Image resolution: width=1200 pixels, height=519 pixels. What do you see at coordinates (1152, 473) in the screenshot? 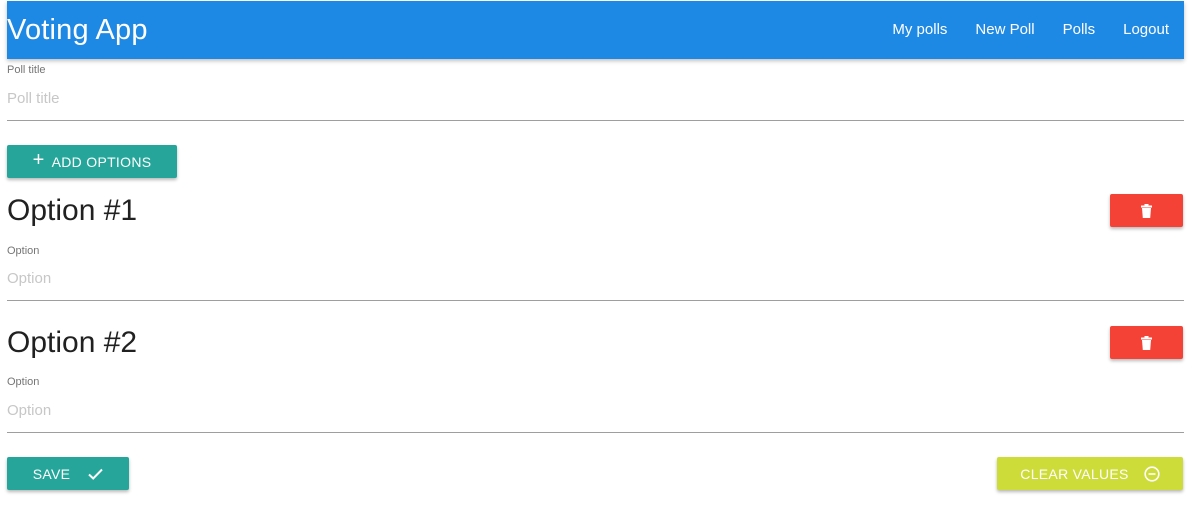
I see `minus-circle-icon` at bounding box center [1152, 473].